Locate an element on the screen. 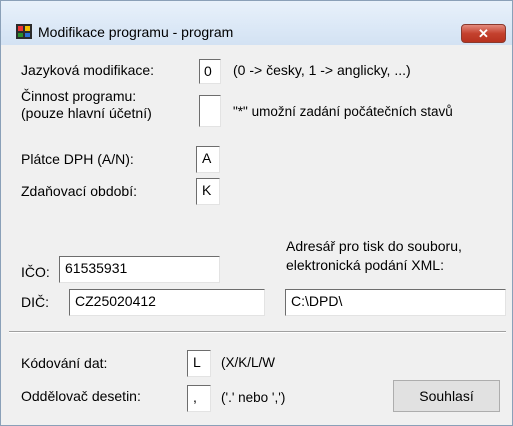 The image size is (513, 426). window-title: Modifikace programu - program is located at coordinates (136, 32).